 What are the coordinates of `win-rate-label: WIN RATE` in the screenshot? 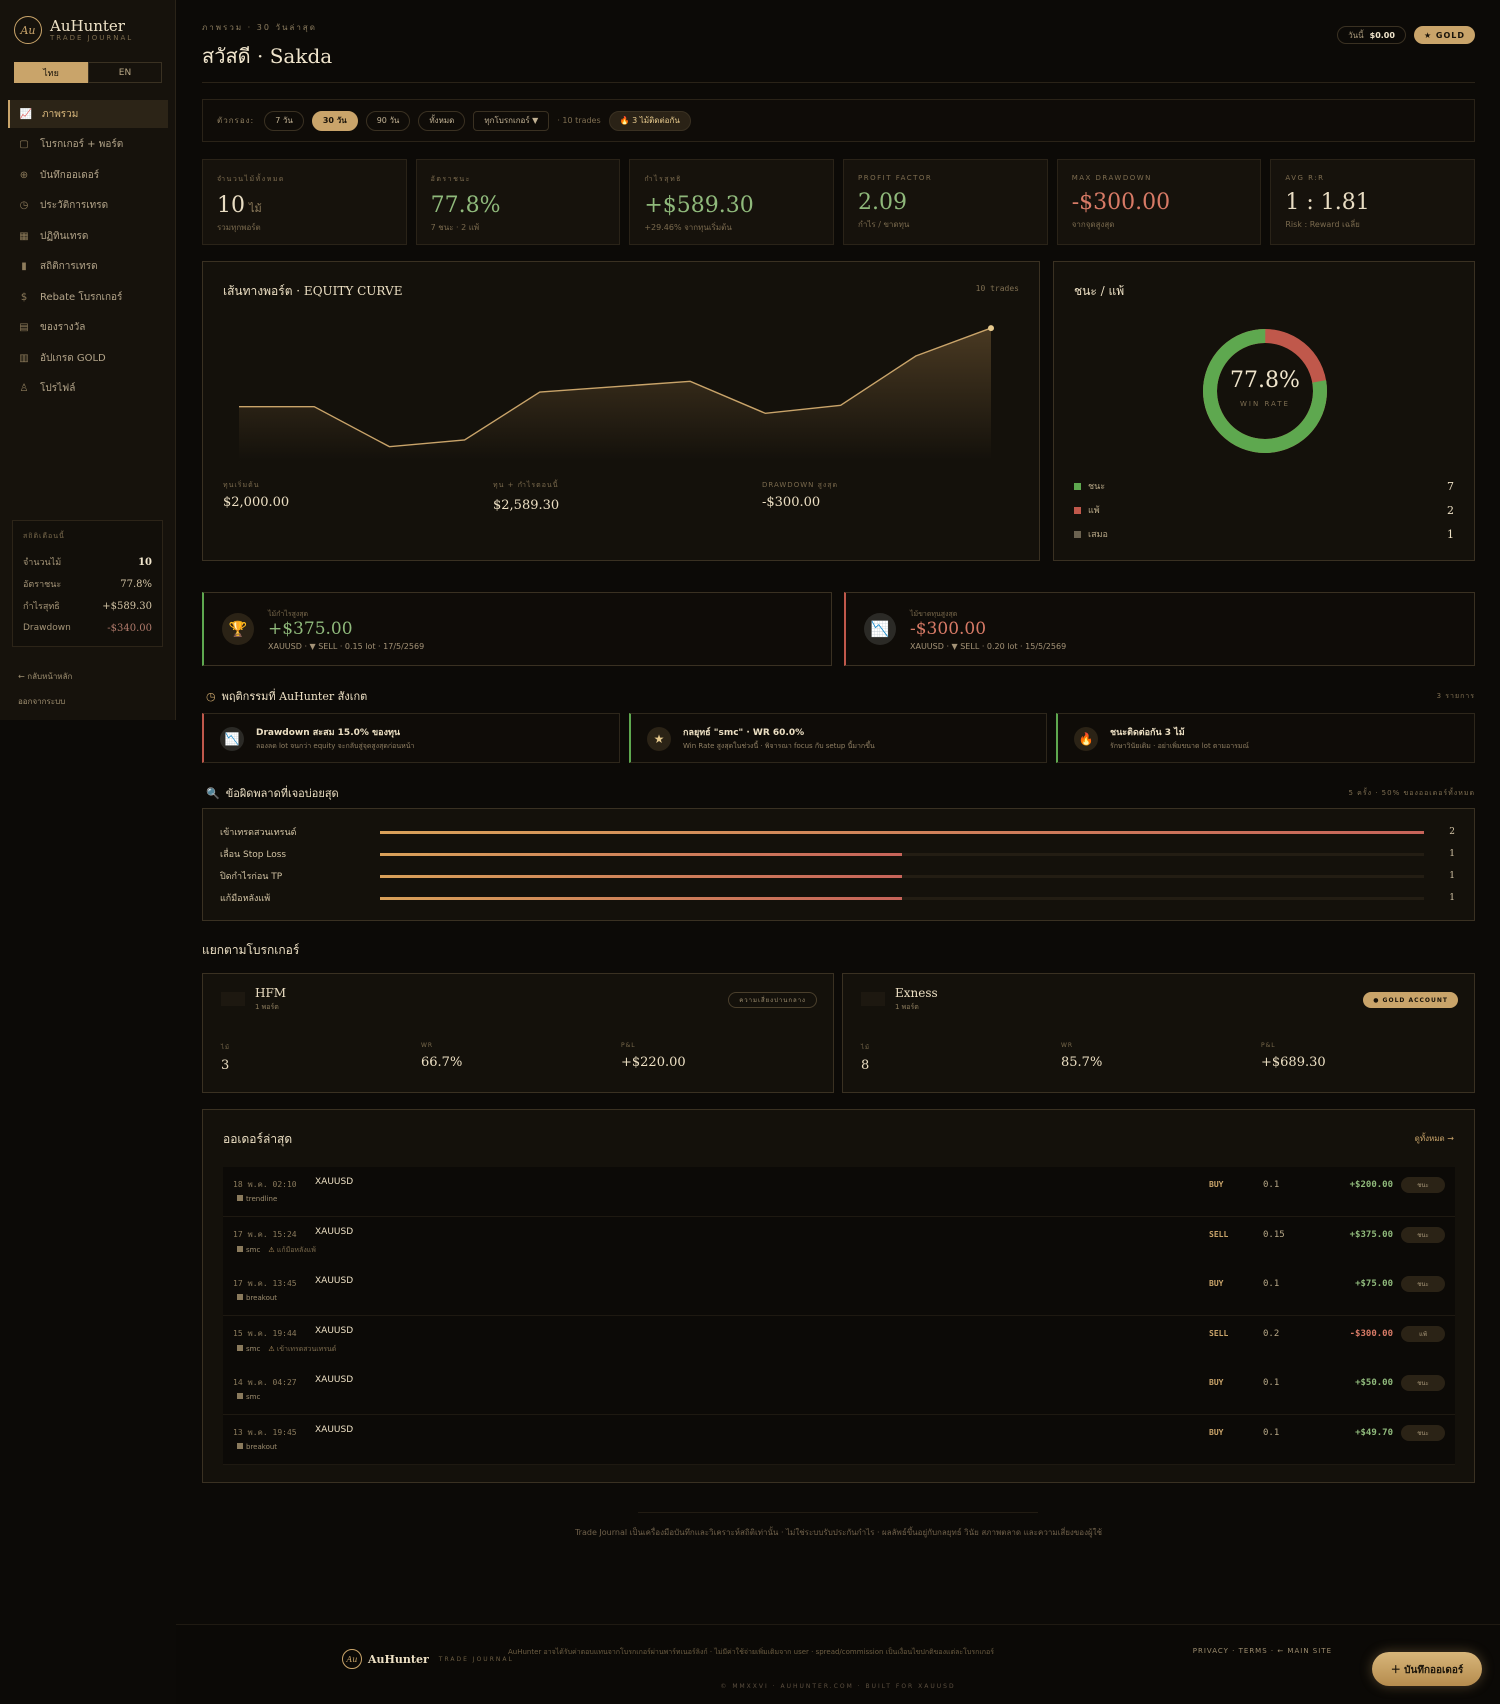 It's located at (1265, 404).